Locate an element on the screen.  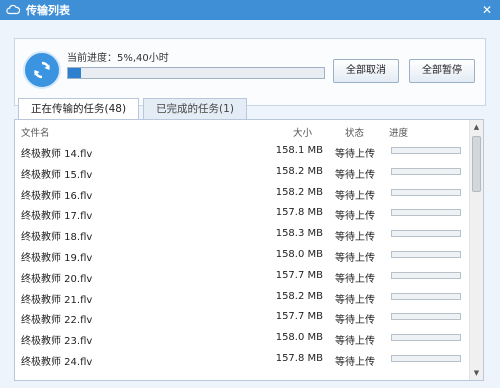
file-name: 终极教师 24.flv is located at coordinates (57, 362).